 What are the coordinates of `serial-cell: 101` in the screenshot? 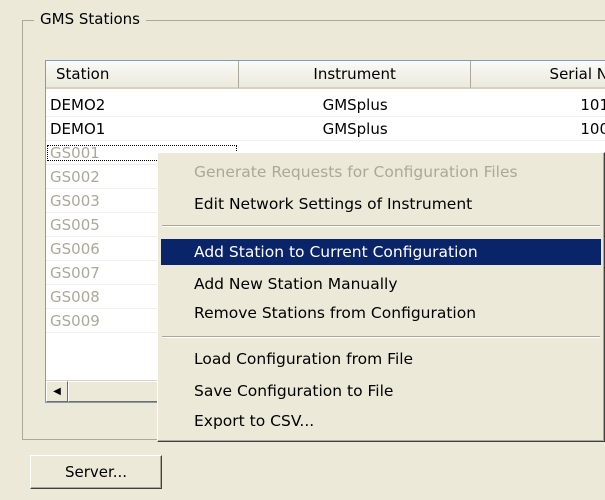 It's located at (592, 104).